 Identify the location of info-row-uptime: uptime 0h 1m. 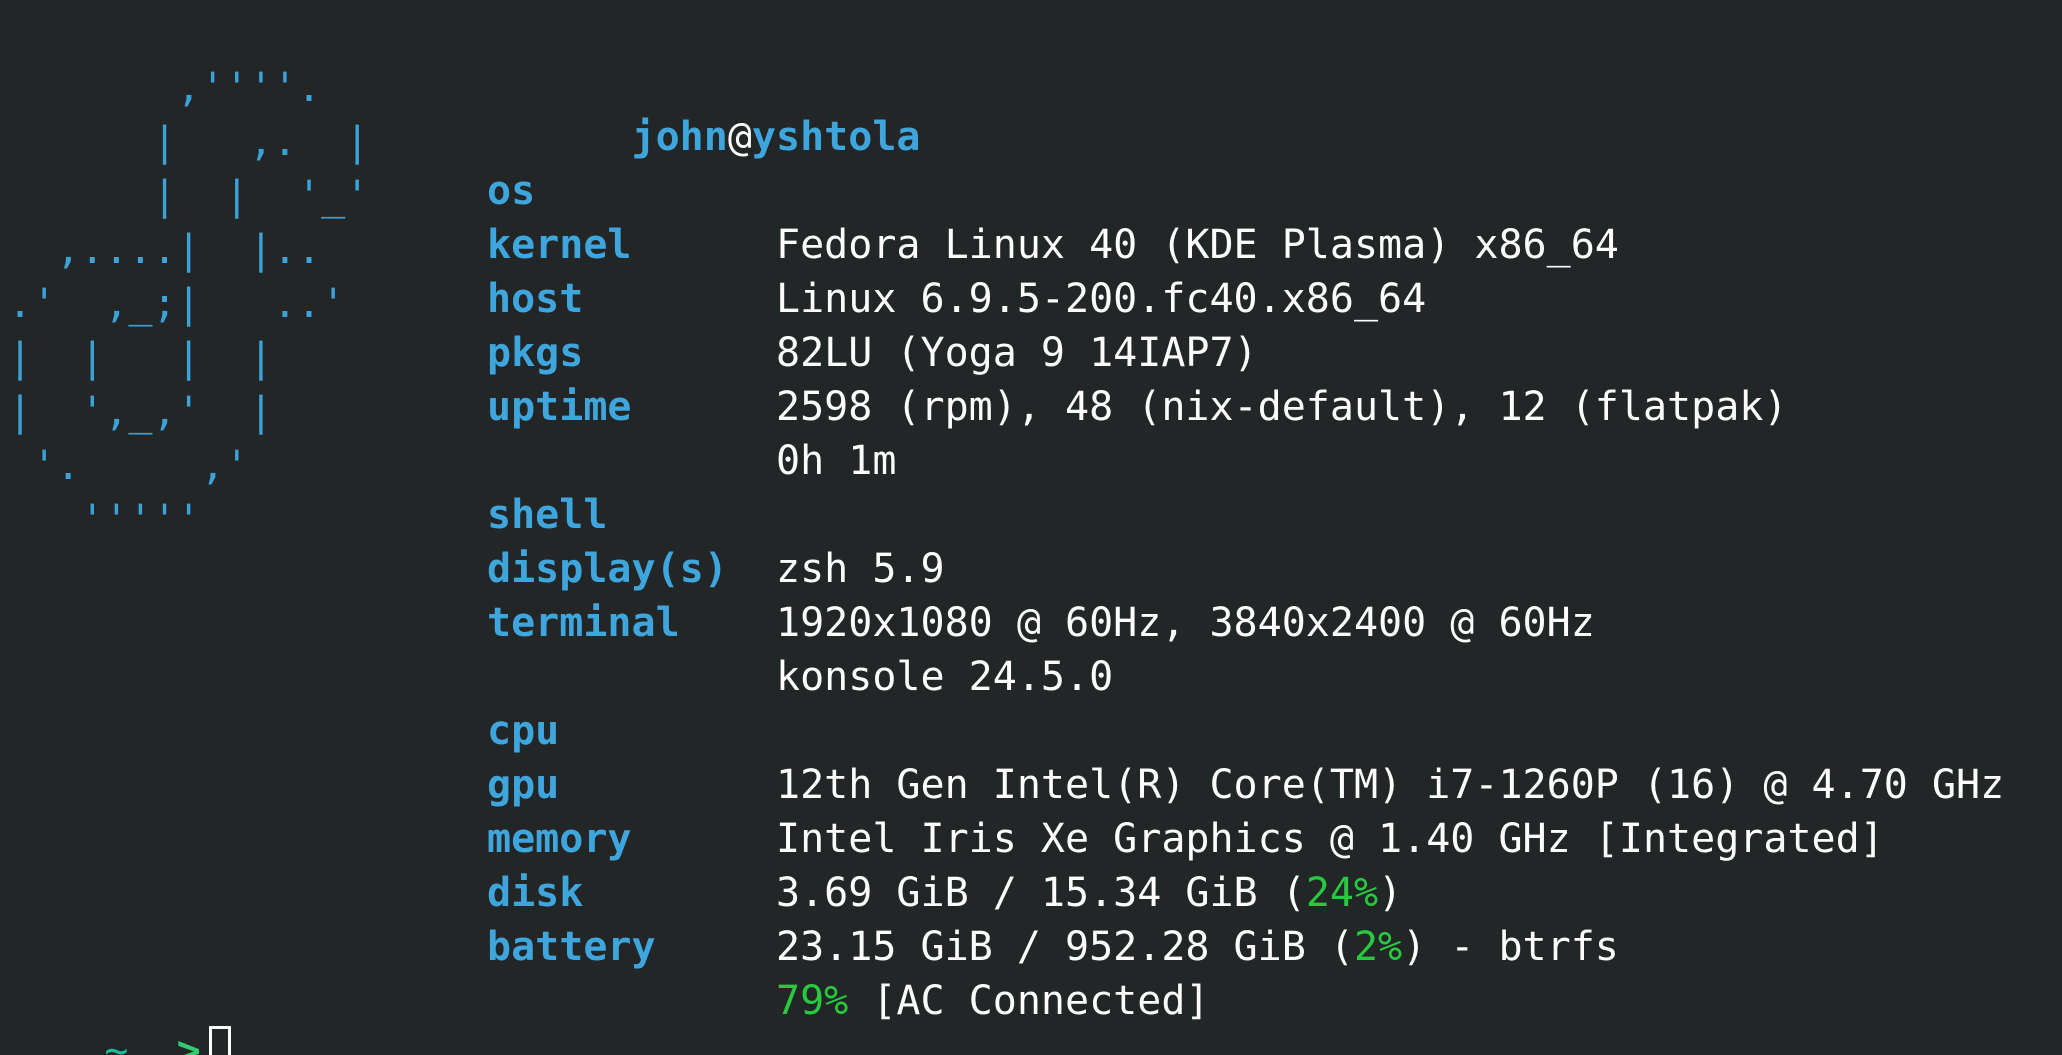
(1267, 405).